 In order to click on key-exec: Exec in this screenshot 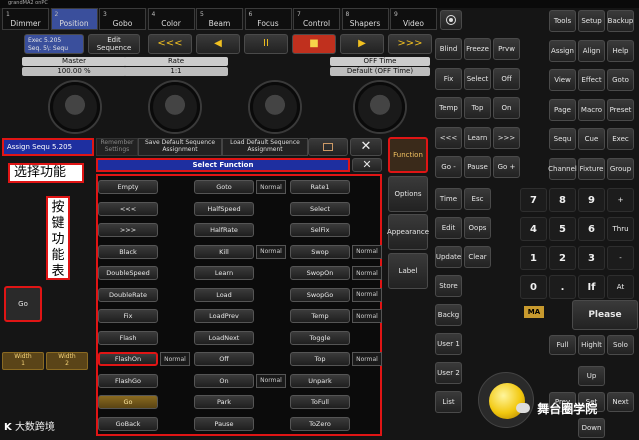, I will do `click(620, 139)`.